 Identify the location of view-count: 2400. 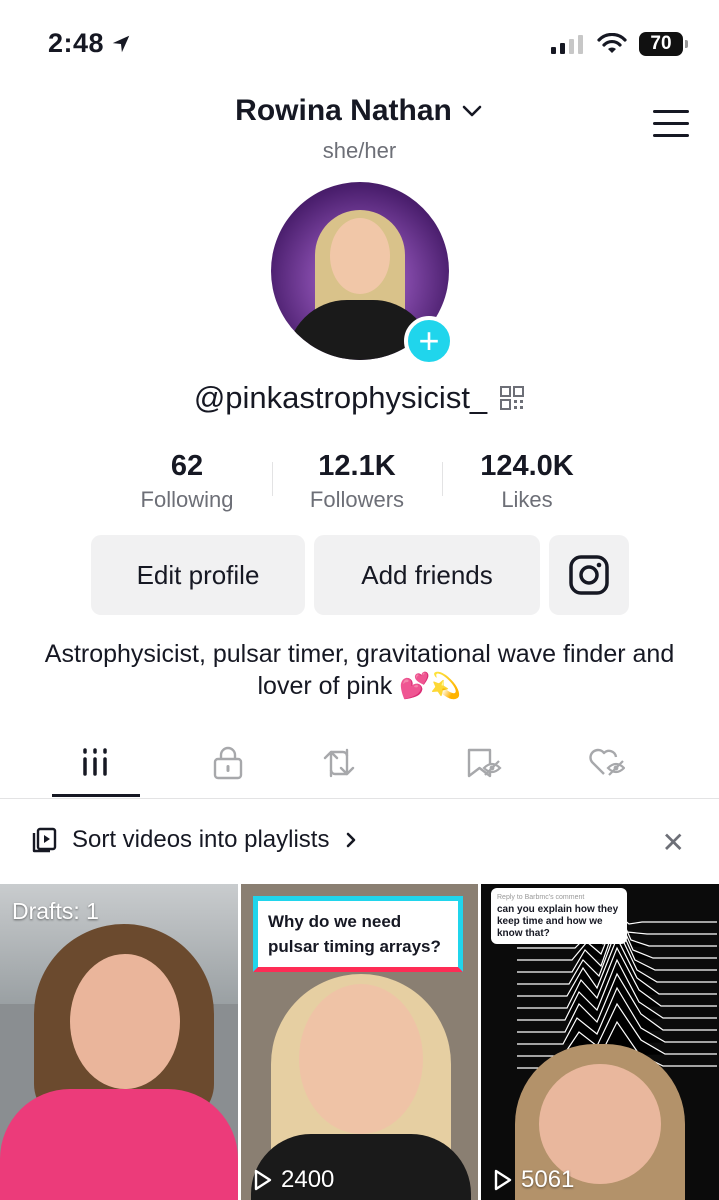
(293, 1180).